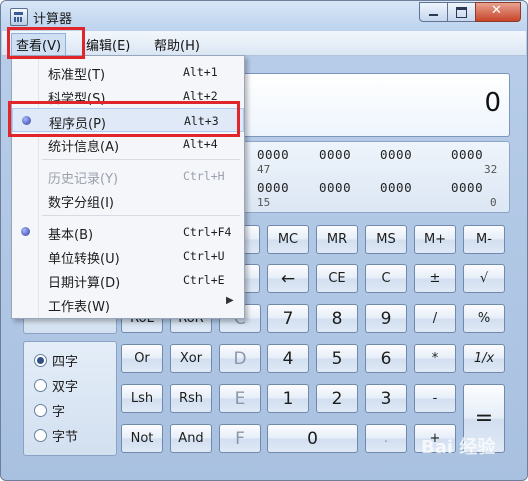 The height and width of the screenshot is (481, 528). I want to click on xor-button: Xor, so click(191, 358).